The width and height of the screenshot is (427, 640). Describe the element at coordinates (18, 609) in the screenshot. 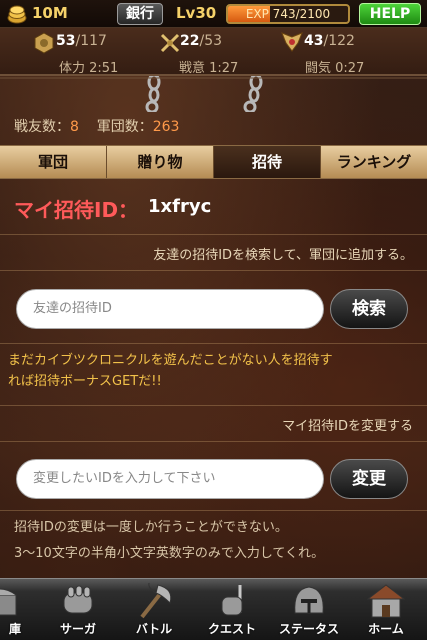

I see `nav-warehouse: 庫` at that location.